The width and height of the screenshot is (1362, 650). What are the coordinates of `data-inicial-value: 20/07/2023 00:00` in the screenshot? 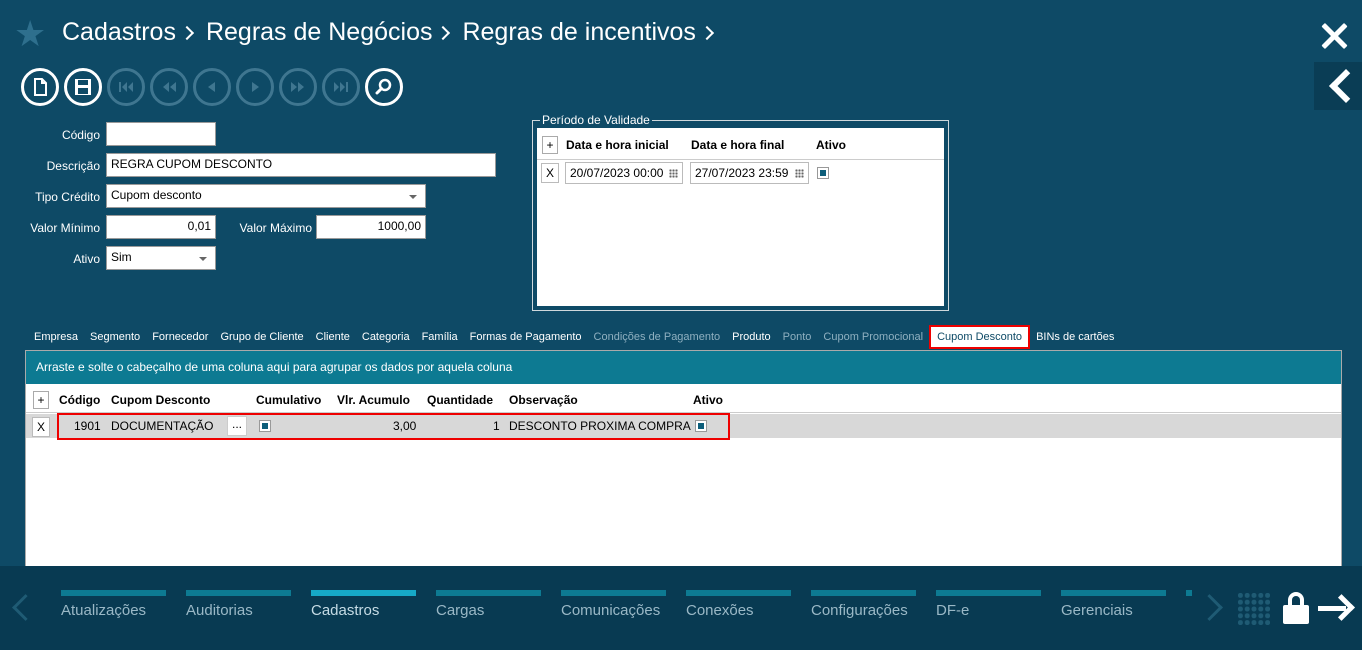 It's located at (617, 173).